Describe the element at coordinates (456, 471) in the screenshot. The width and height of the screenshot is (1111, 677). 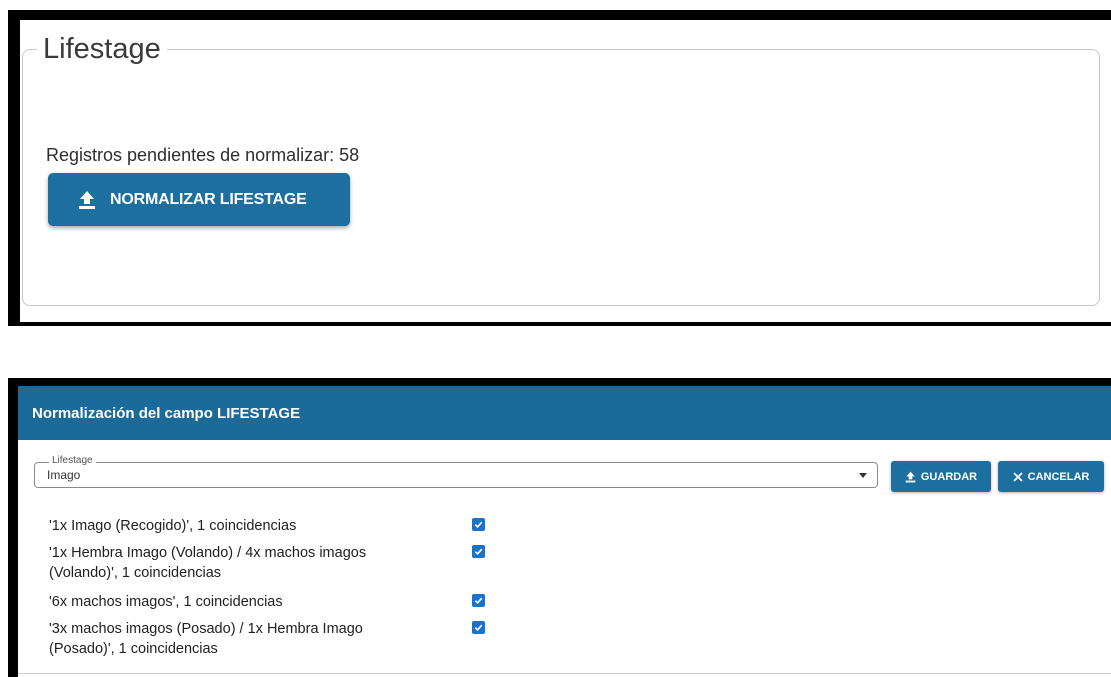
I see `lifestage-select: Lifestage Imago` at that location.